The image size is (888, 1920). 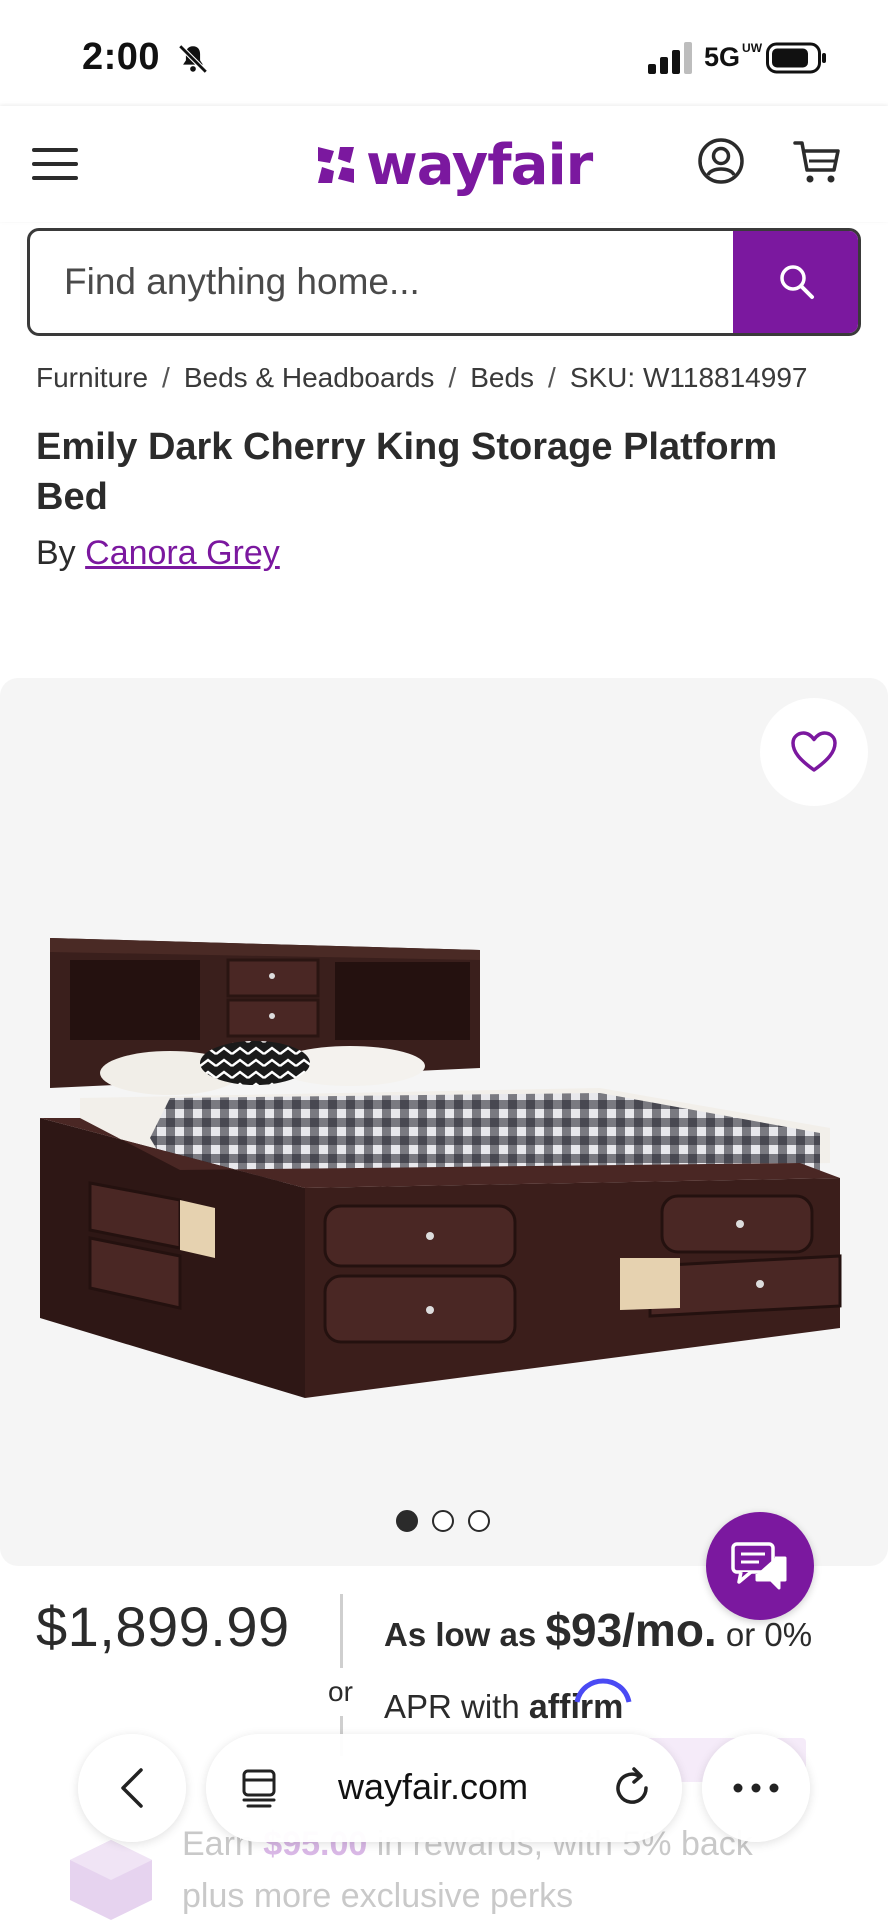 I want to click on financing-prefix: As low as, so click(x=460, y=1634).